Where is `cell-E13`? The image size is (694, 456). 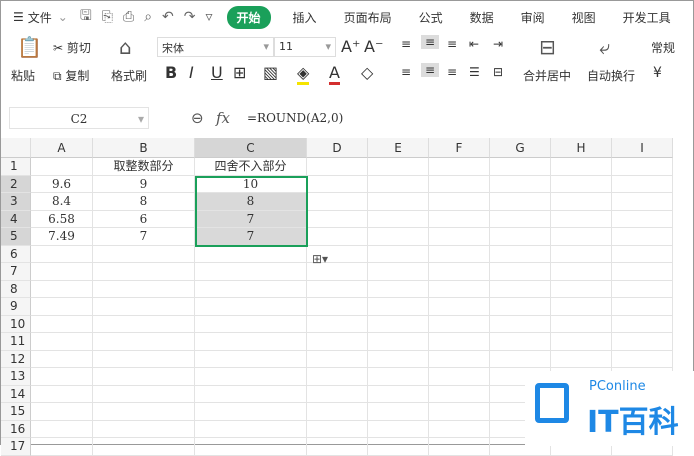
cell-E13 is located at coordinates (398, 377).